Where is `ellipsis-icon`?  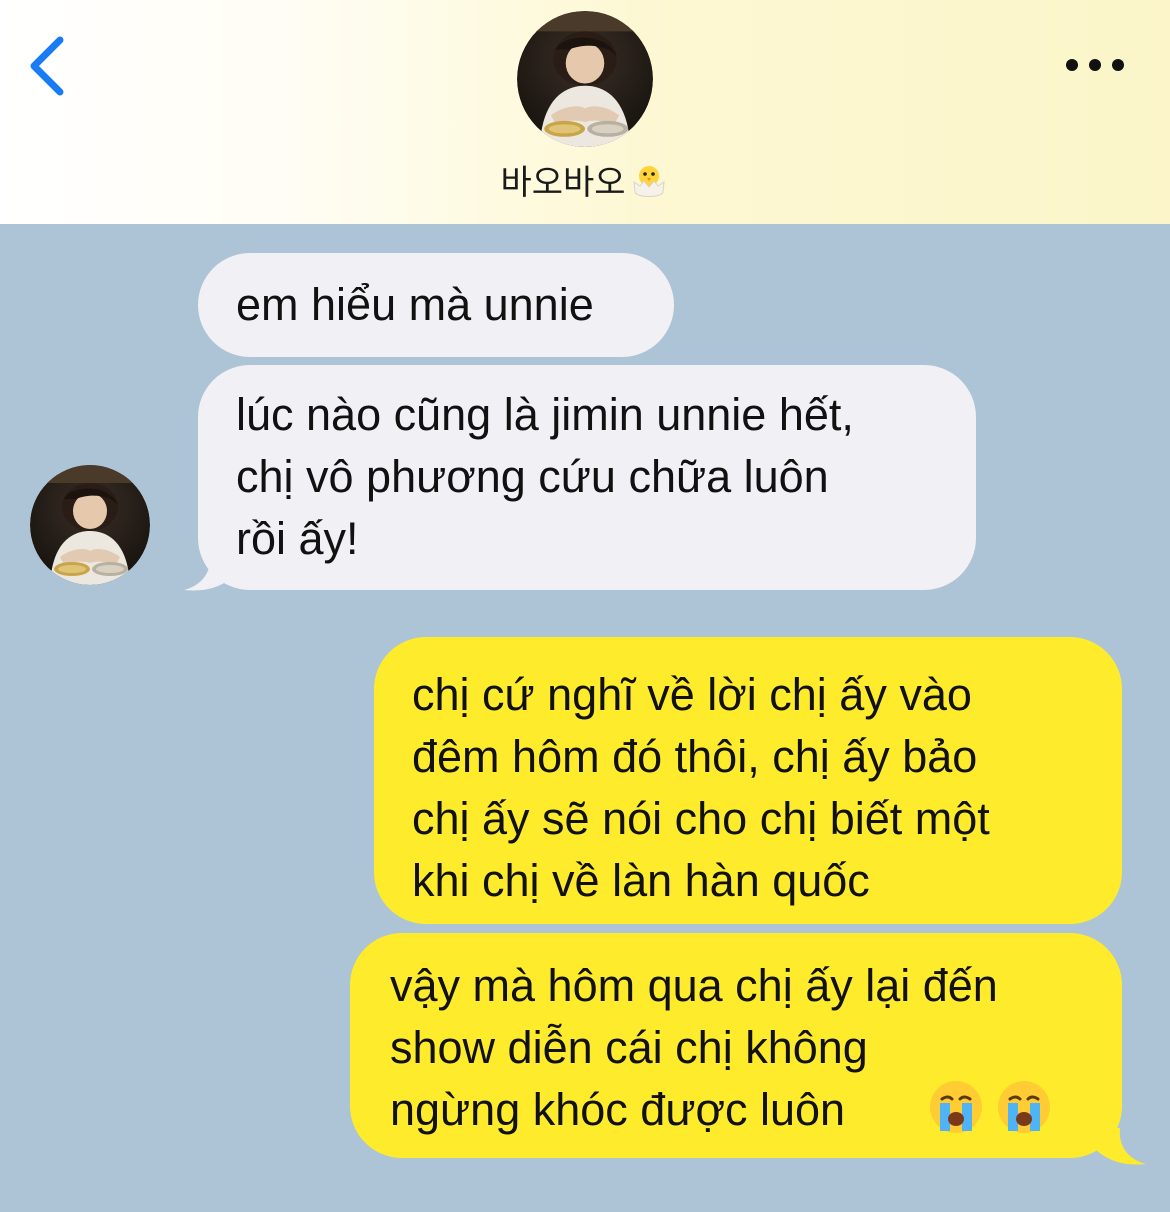 ellipsis-icon is located at coordinates (1095, 65).